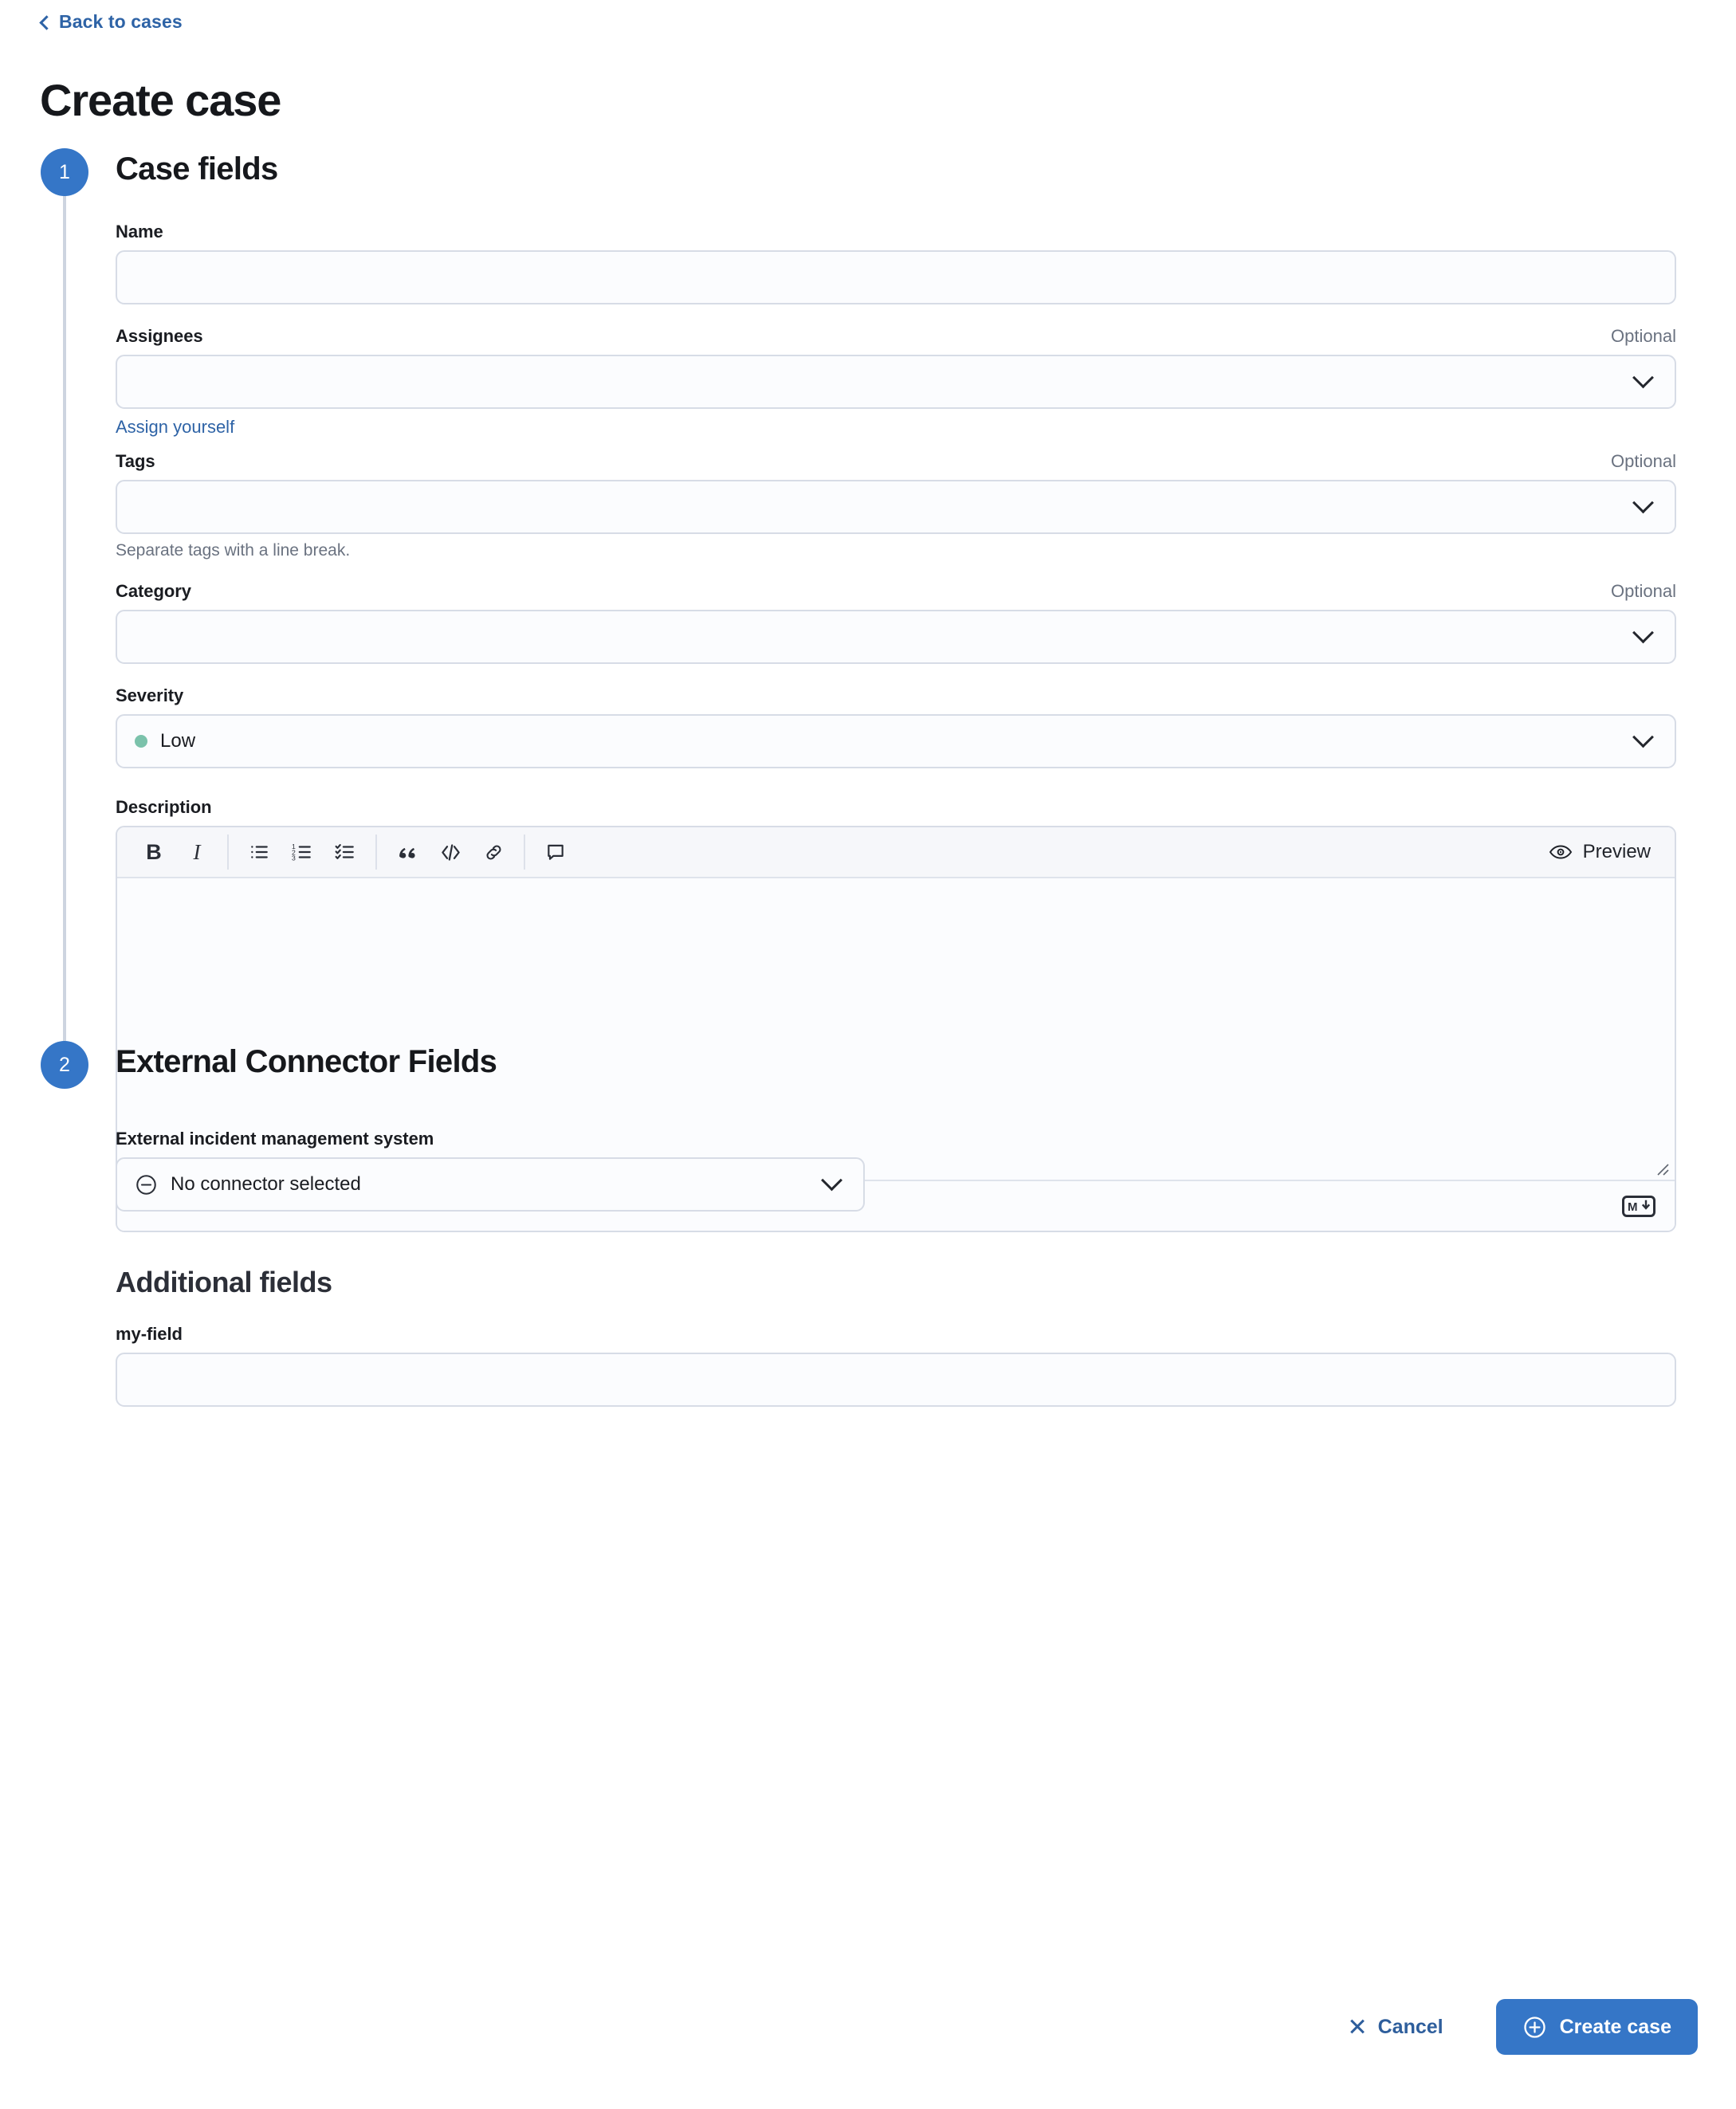 This screenshot has height=2109, width=1736. I want to click on blockquote-icon, so click(407, 852).